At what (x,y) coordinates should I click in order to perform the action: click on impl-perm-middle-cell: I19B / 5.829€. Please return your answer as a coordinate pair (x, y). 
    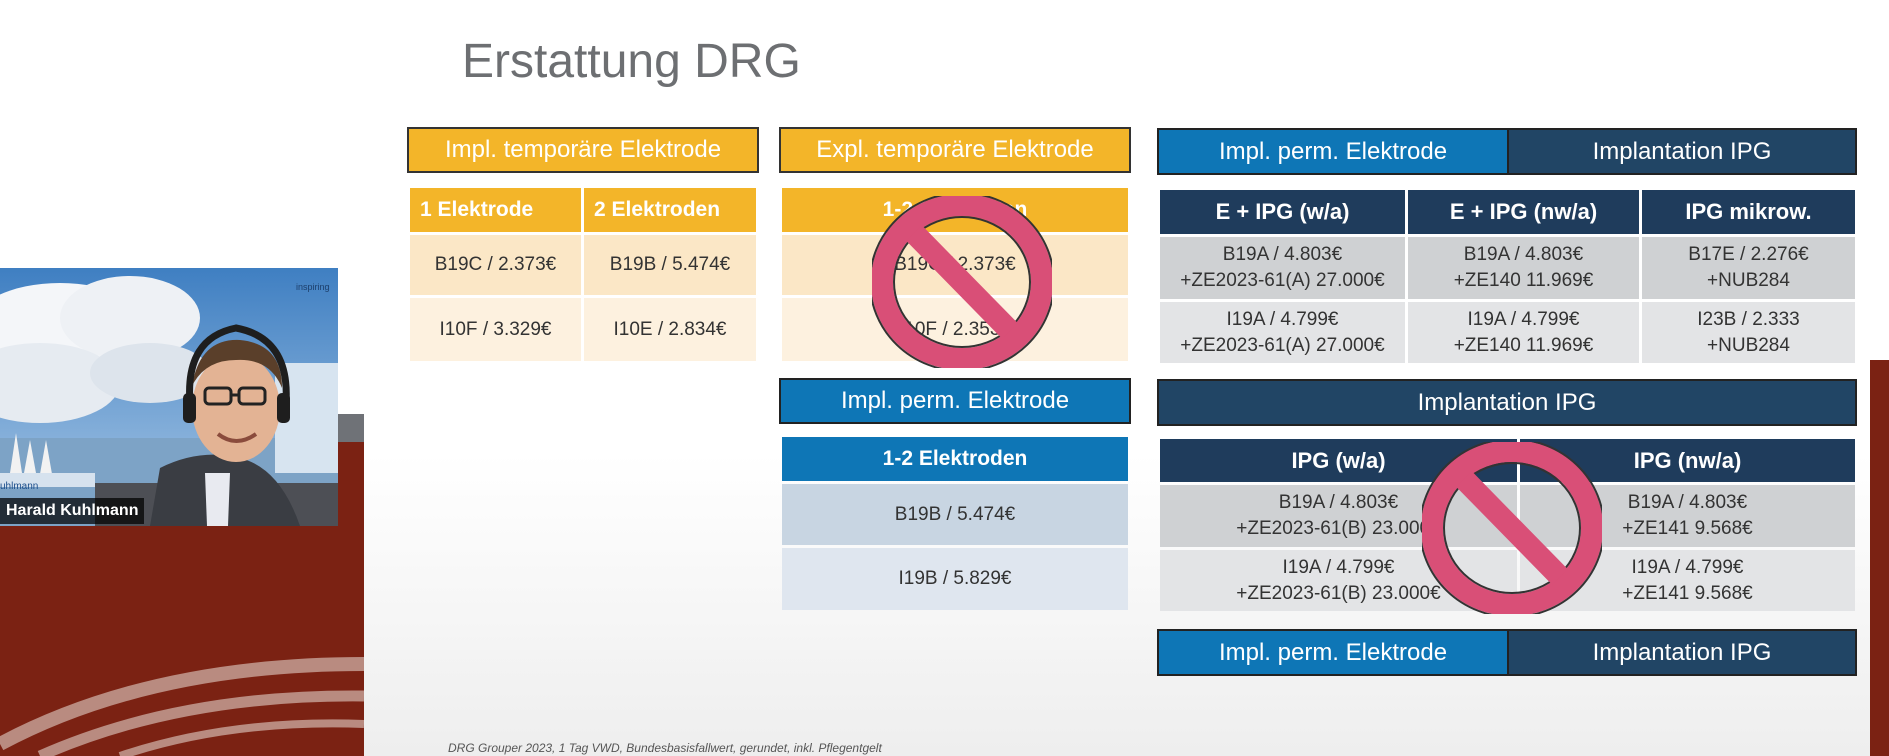
    Looking at the image, I should click on (955, 579).